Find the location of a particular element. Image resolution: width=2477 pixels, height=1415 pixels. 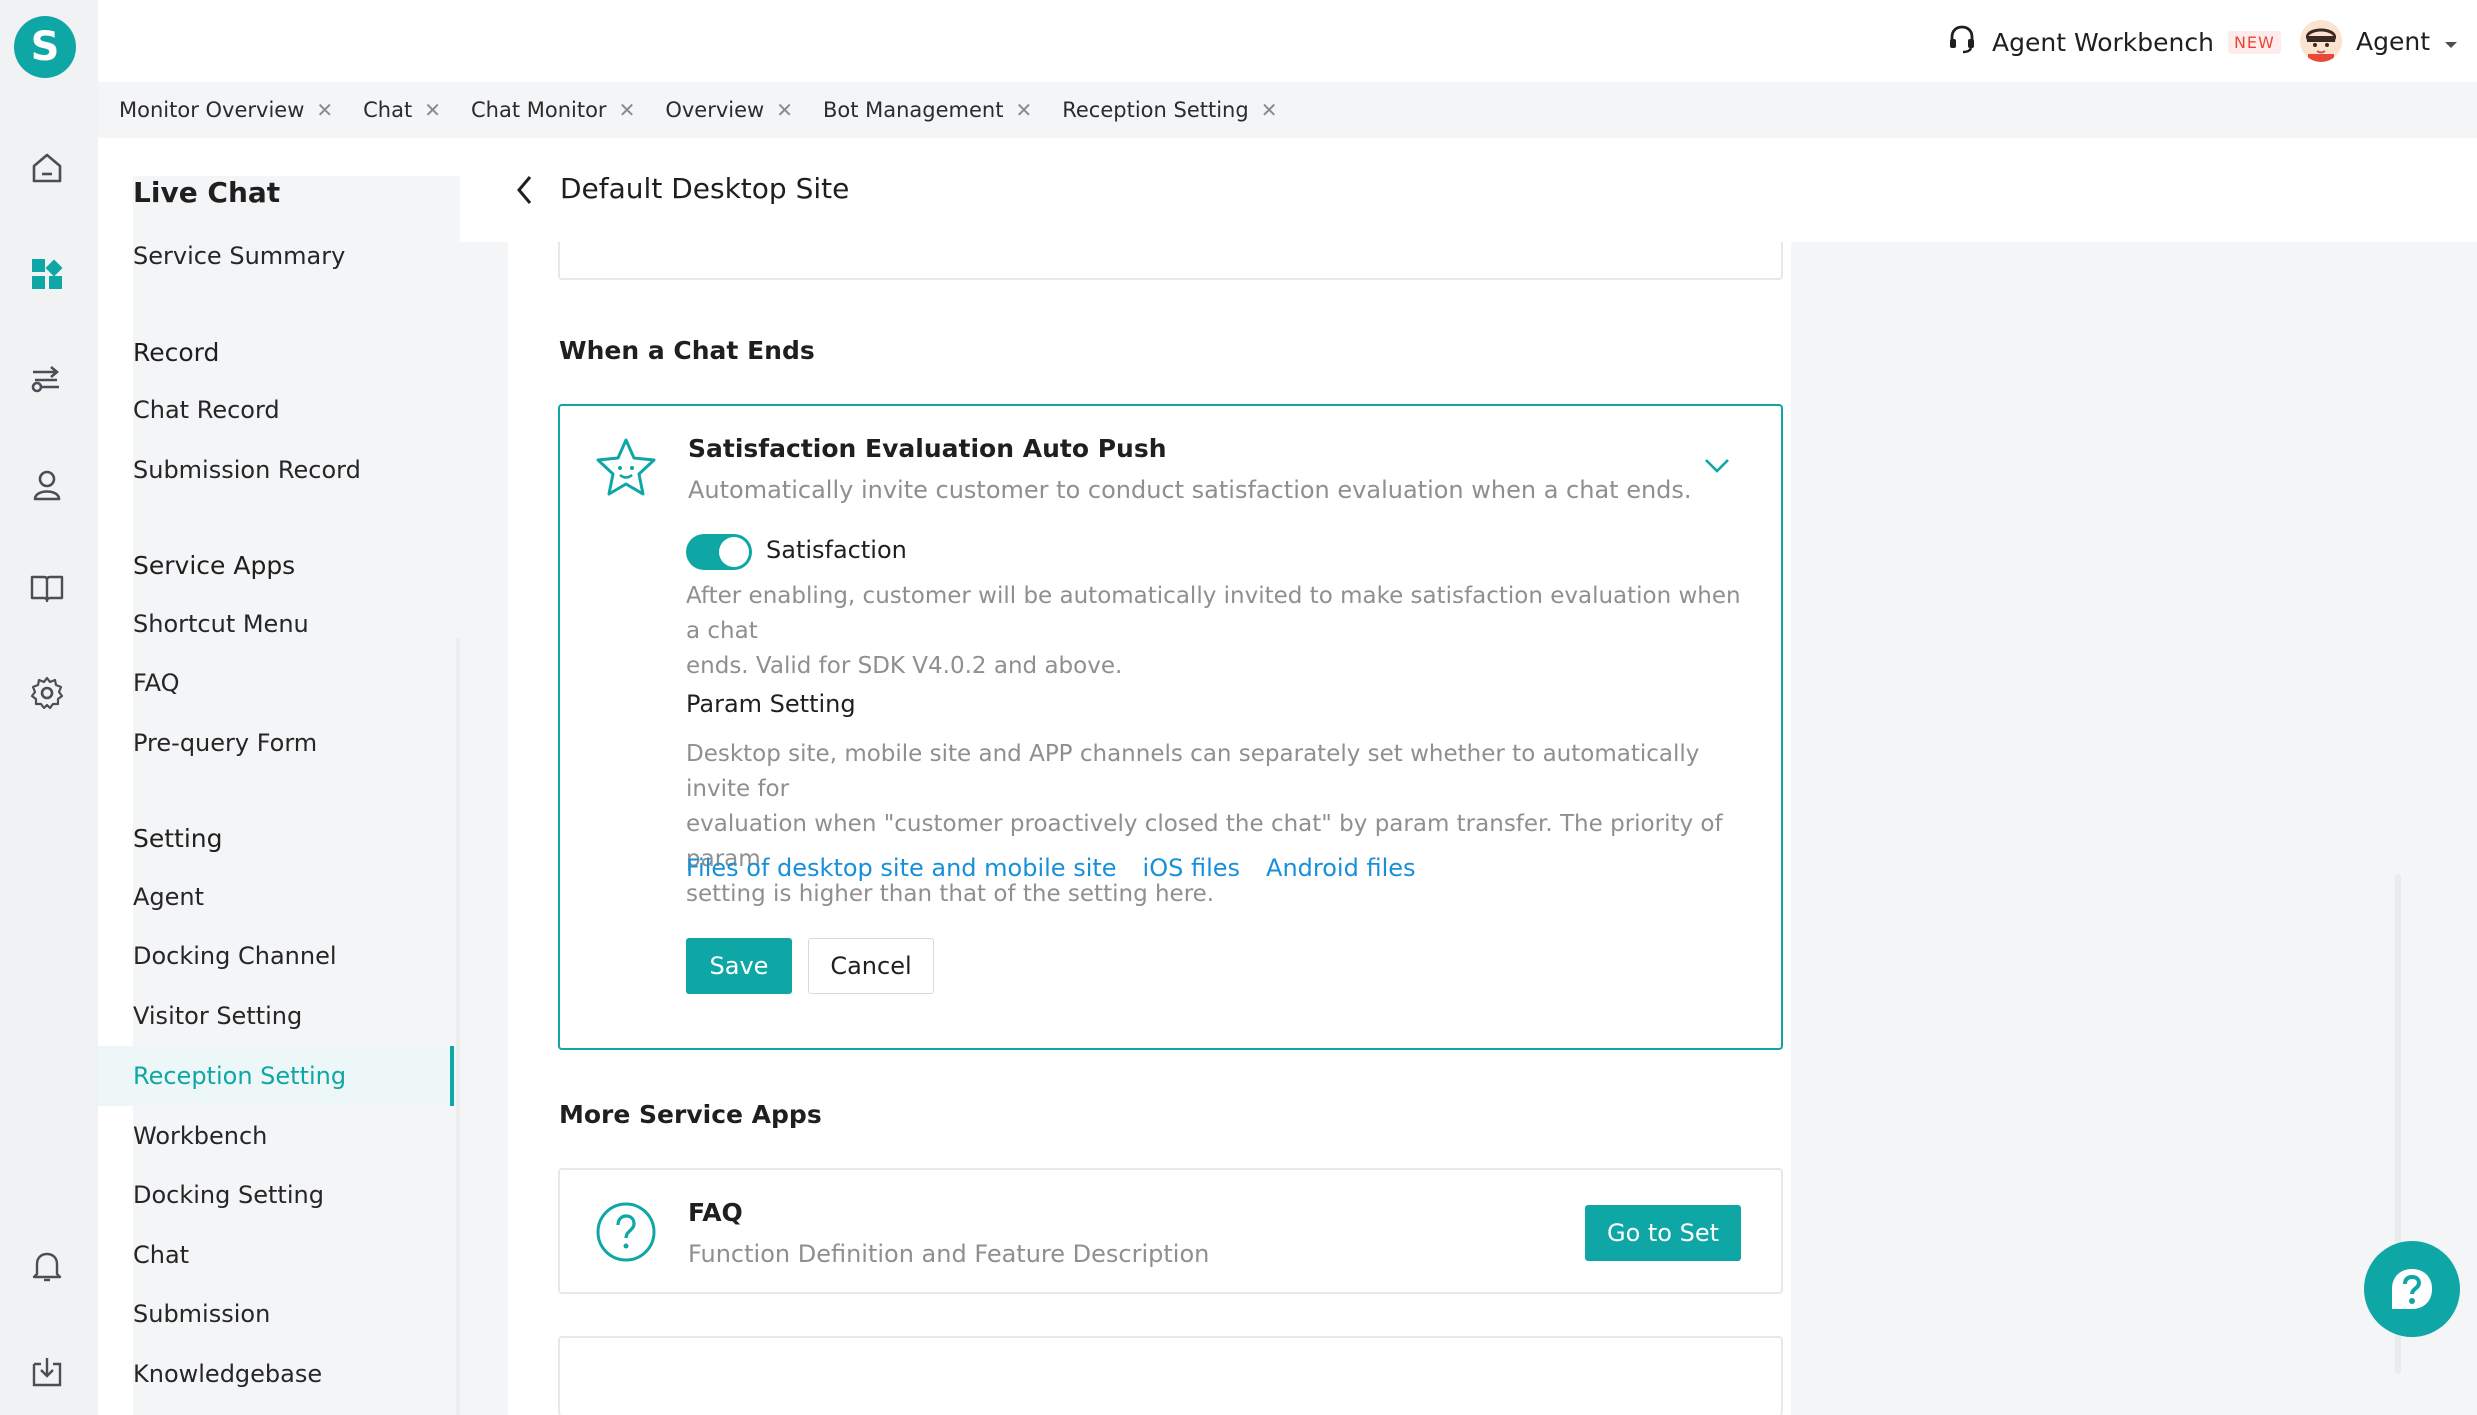

sidebar-item-shortcut-menu: Shortcut Menu is located at coordinates (279, 624).